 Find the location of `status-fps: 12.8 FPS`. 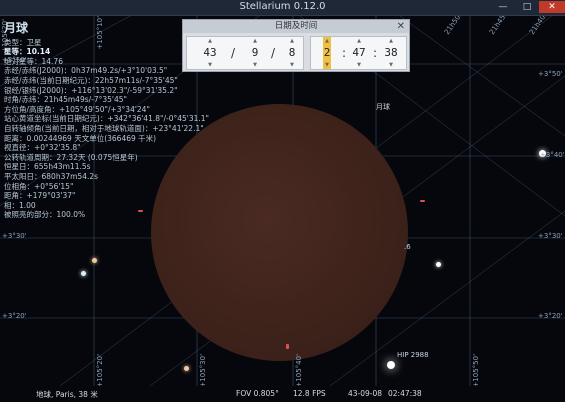

status-fps: 12.8 FPS is located at coordinates (309, 393).